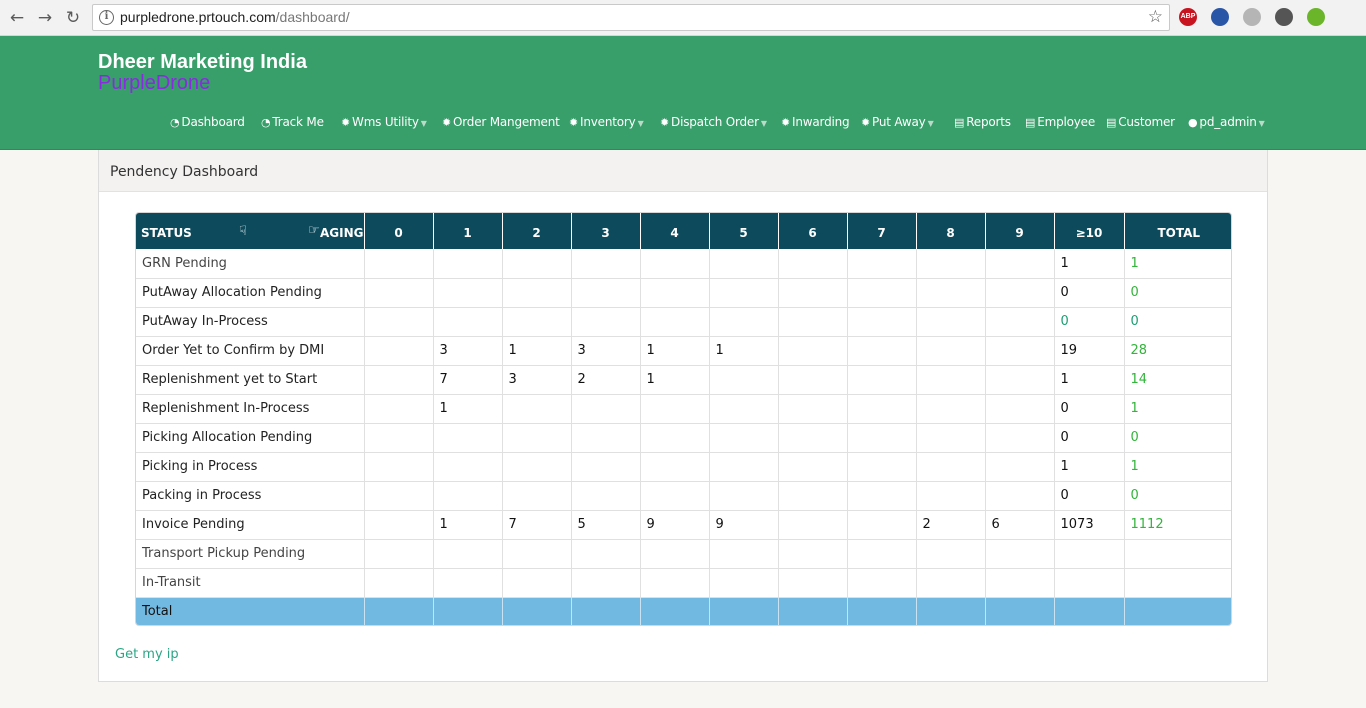  What do you see at coordinates (250, 467) in the screenshot?
I see `row-status-label: Picking in Process` at bounding box center [250, 467].